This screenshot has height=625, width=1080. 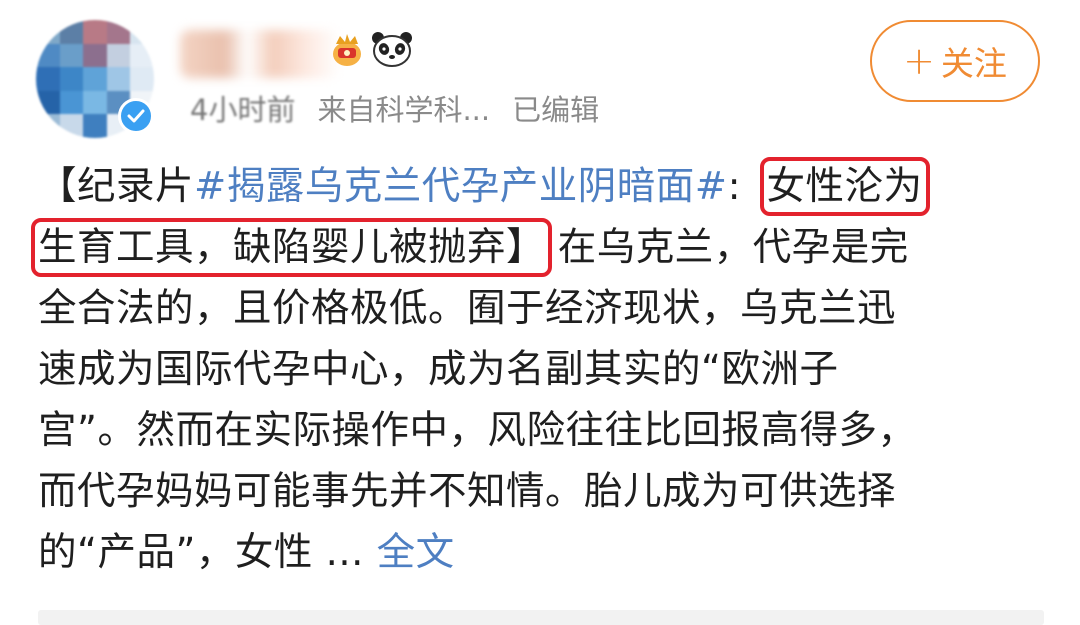 I want to click on post-meta: 4小时前 来自科学科... 已编辑, so click(x=394, y=110).